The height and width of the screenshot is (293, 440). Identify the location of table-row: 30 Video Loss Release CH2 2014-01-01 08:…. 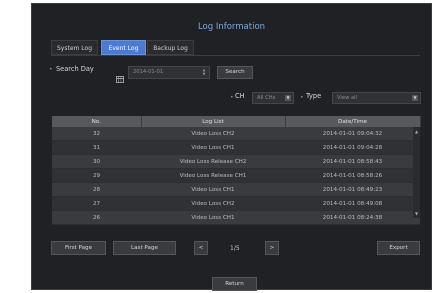
(236, 161).